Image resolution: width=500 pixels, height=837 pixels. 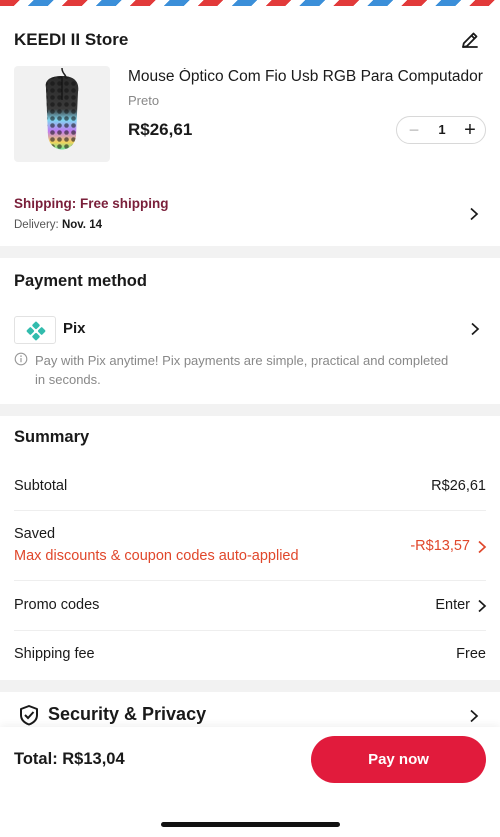 What do you see at coordinates (470, 130) in the screenshot?
I see `increase-quantity-button: +` at bounding box center [470, 130].